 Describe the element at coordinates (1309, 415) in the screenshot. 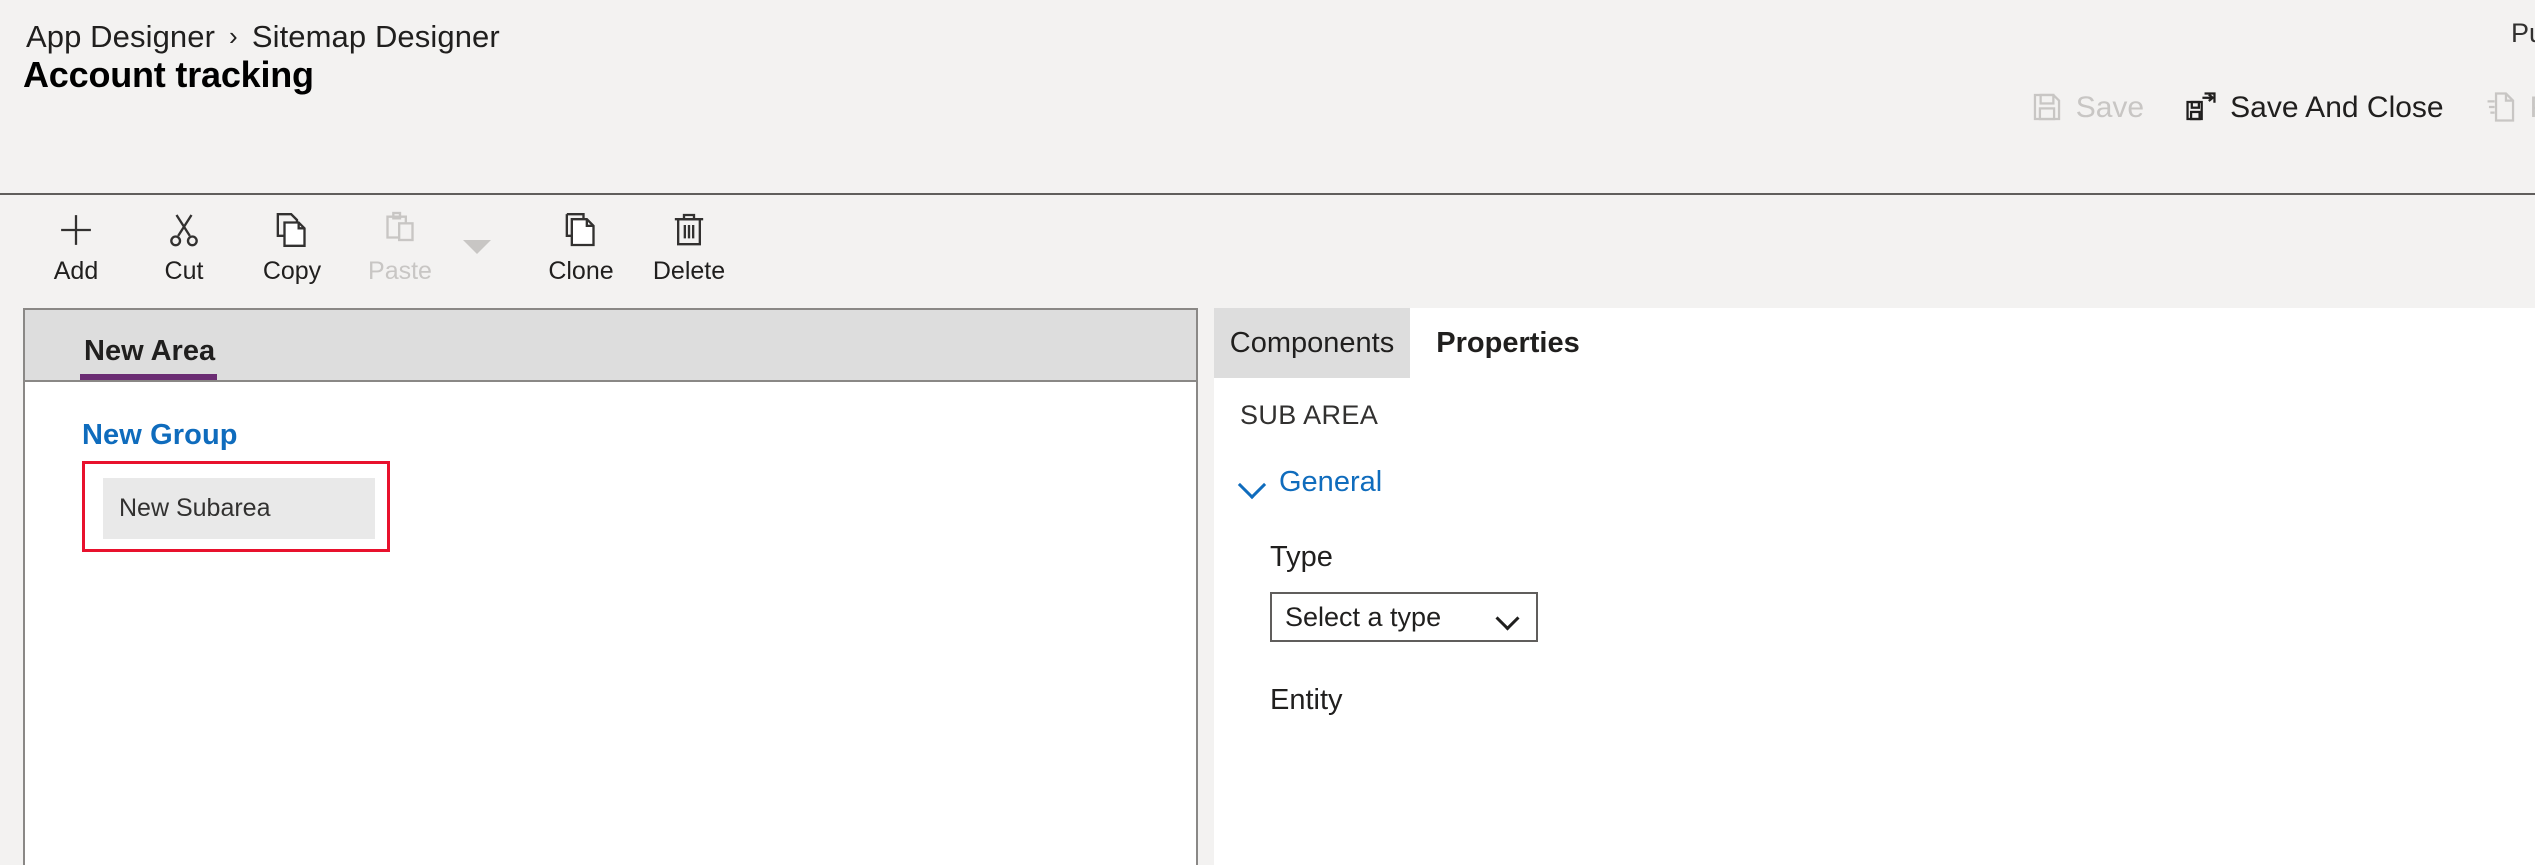

I see `panel-section-title: SUB AREA` at that location.